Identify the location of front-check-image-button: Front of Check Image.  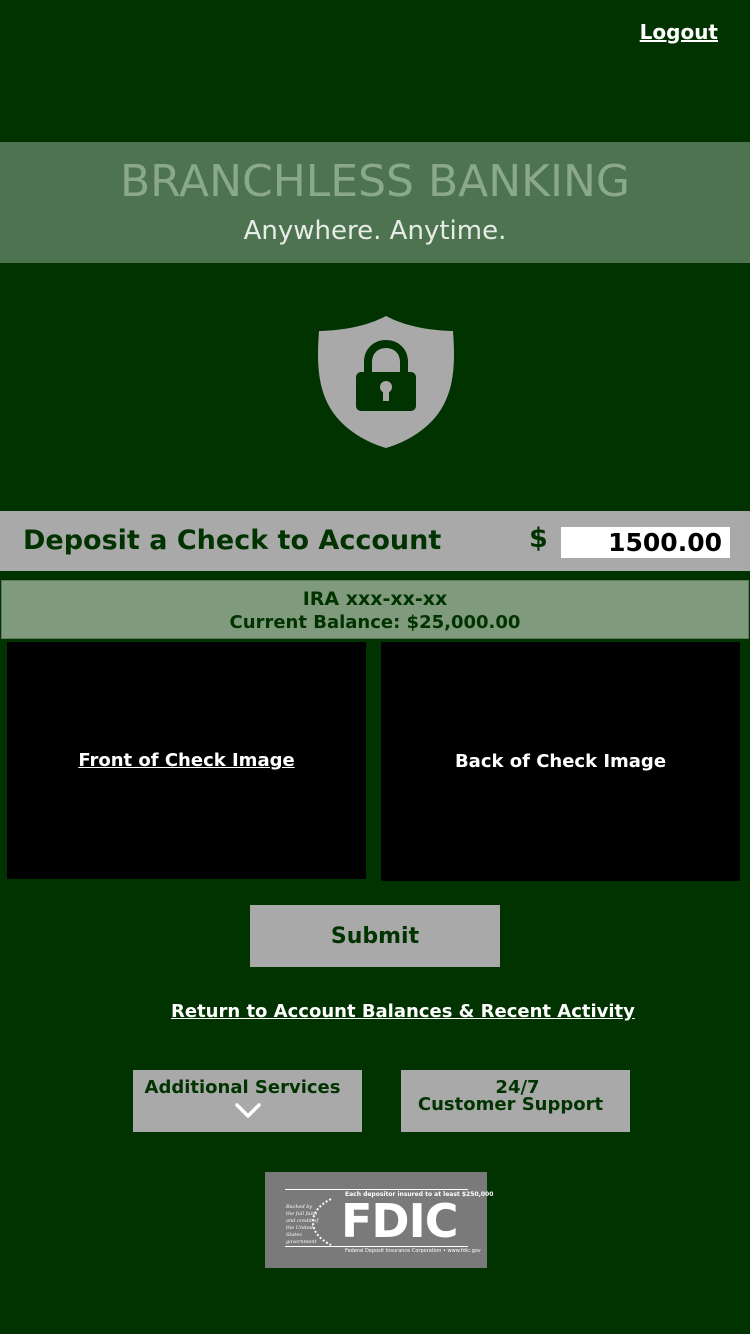
(186, 760).